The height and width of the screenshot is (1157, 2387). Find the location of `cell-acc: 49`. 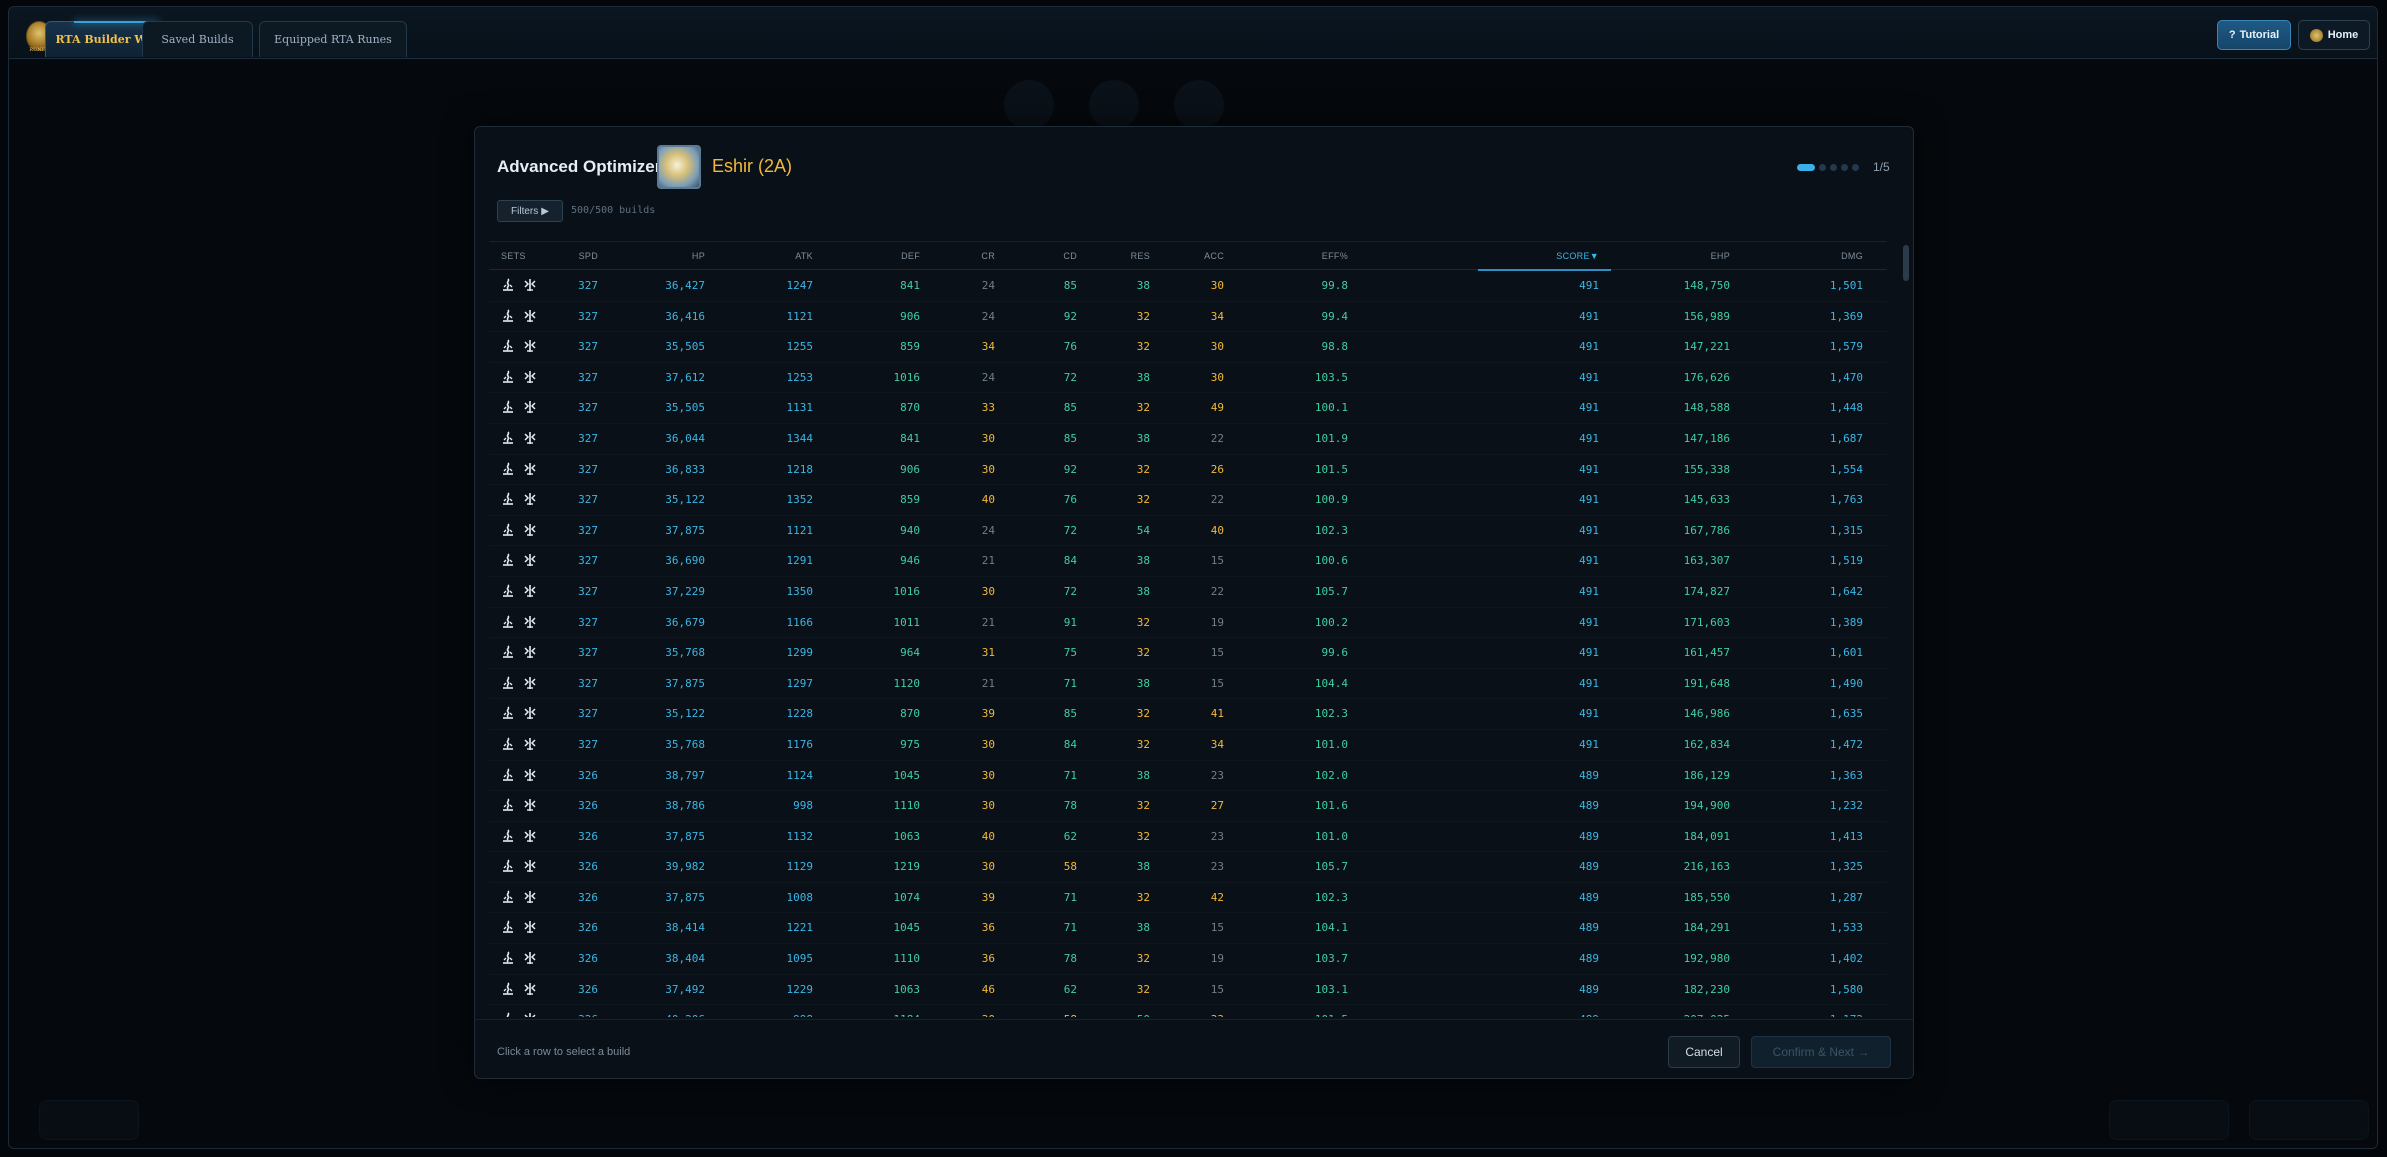

cell-acc: 49 is located at coordinates (1217, 408).